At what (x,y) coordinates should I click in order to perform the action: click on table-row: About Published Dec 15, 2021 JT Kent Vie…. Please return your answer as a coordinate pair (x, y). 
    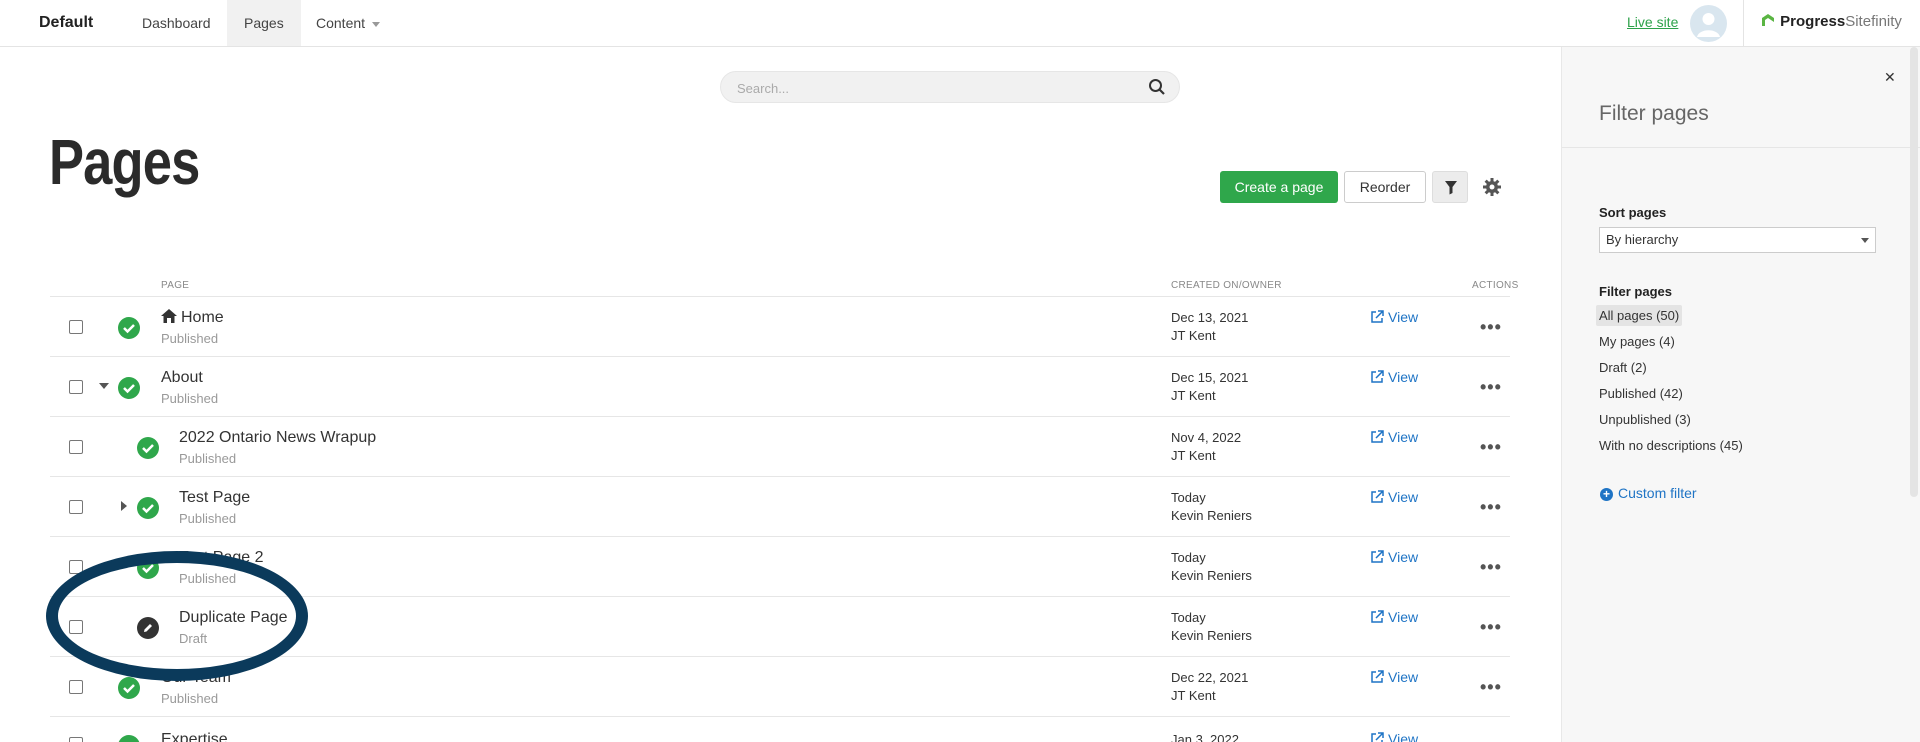
    Looking at the image, I should click on (780, 386).